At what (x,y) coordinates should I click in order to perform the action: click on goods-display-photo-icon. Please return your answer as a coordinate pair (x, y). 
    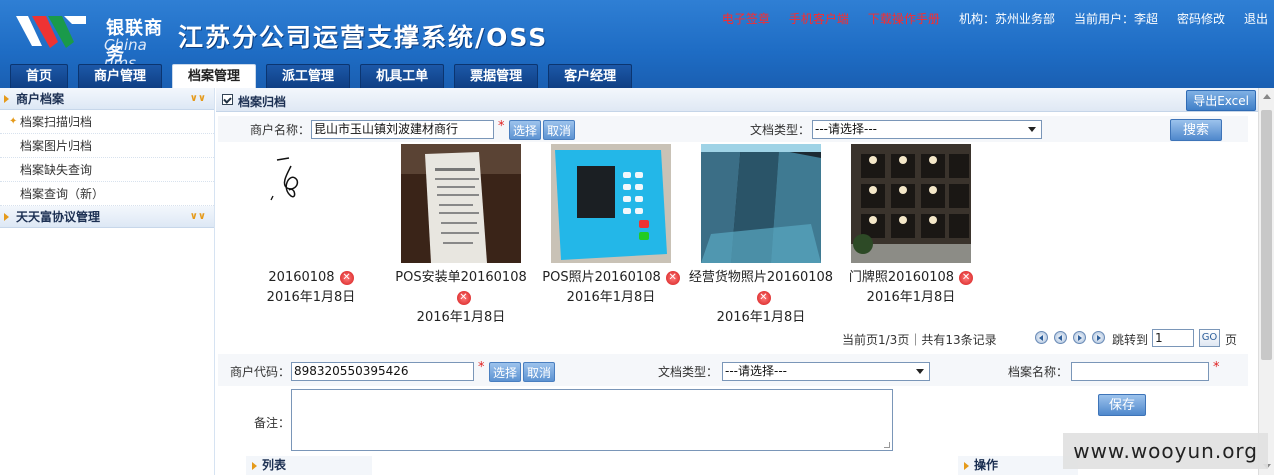
    Looking at the image, I should click on (761, 203).